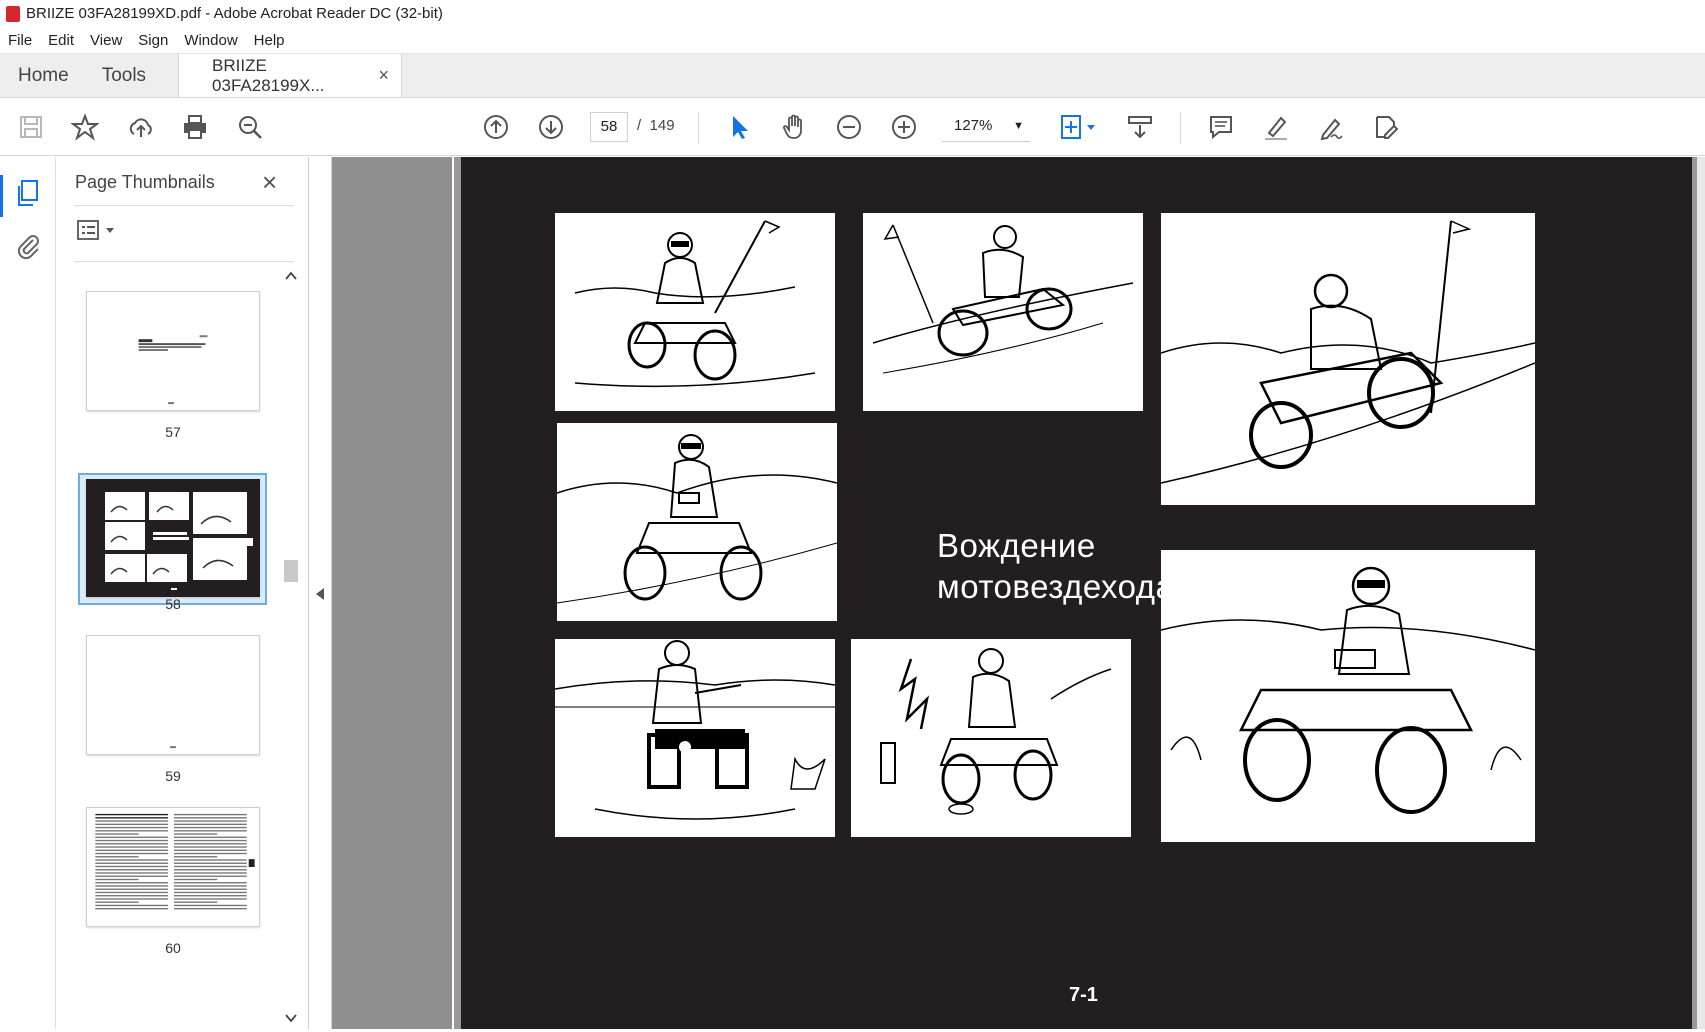 The height and width of the screenshot is (1032, 1705). What do you see at coordinates (43, 75) in the screenshot?
I see `tab-home: Home` at bounding box center [43, 75].